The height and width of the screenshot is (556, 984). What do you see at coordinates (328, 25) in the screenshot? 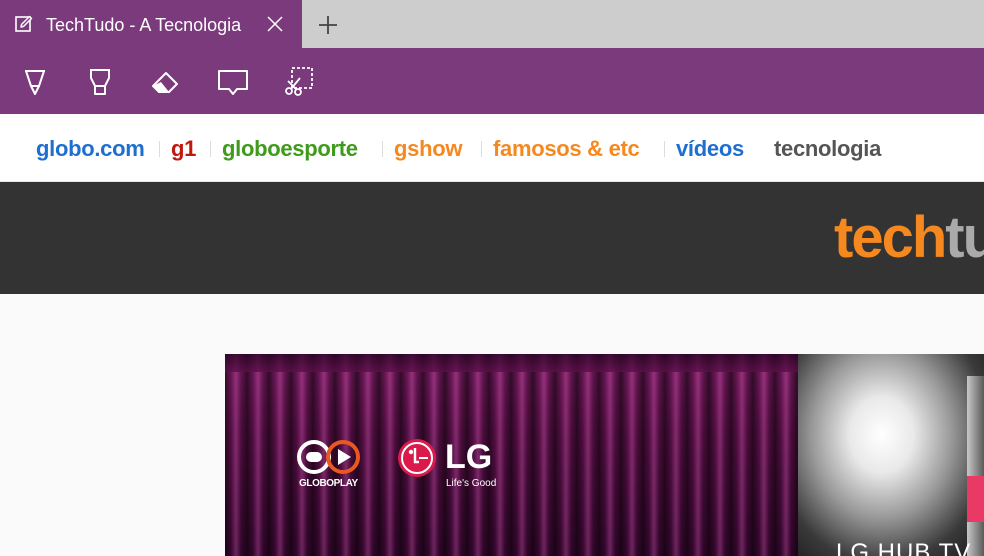
I see `plus-icon` at bounding box center [328, 25].